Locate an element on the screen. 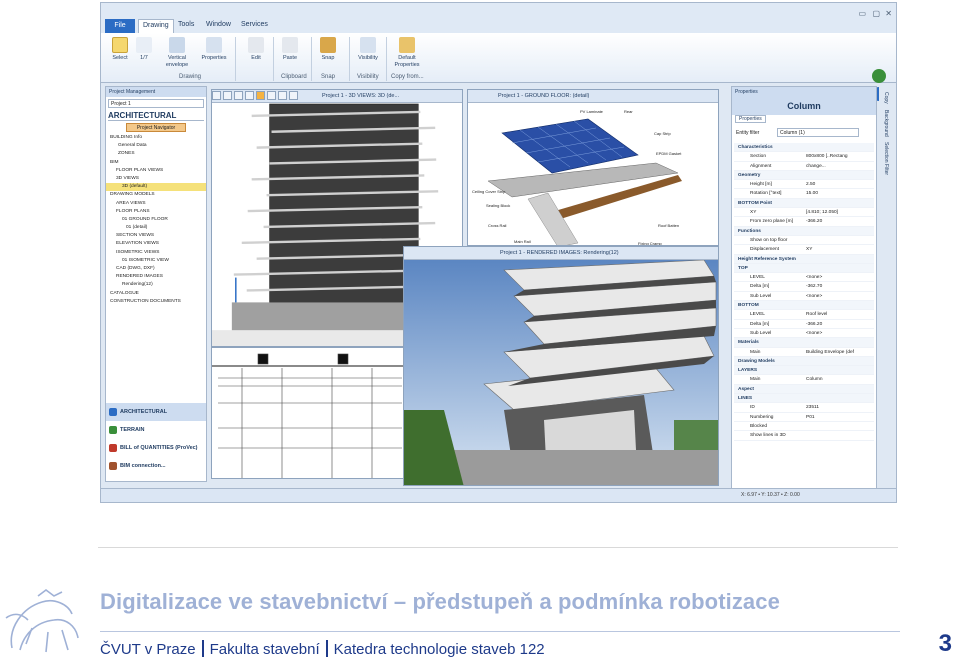 Image resolution: width=960 pixels, height=660 pixels. property-value: P01 is located at coordinates (810, 417).